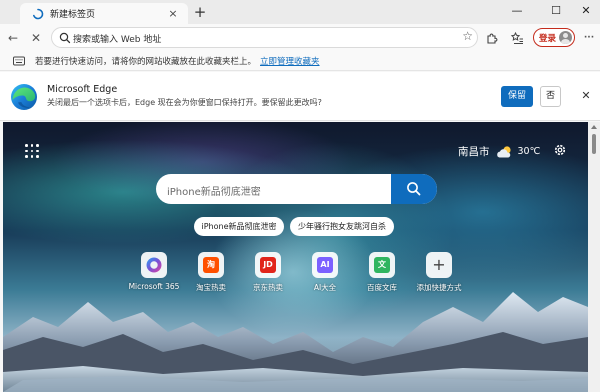  Describe the element at coordinates (517, 11) in the screenshot. I see `minimize-button: —` at that location.